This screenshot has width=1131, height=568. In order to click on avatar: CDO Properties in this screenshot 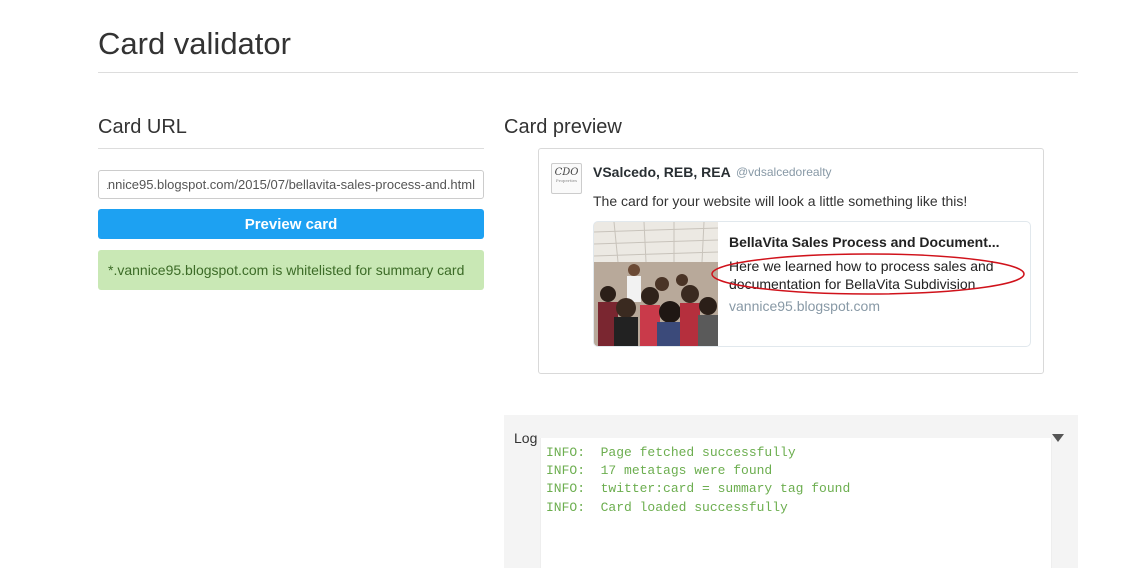, I will do `click(566, 178)`.